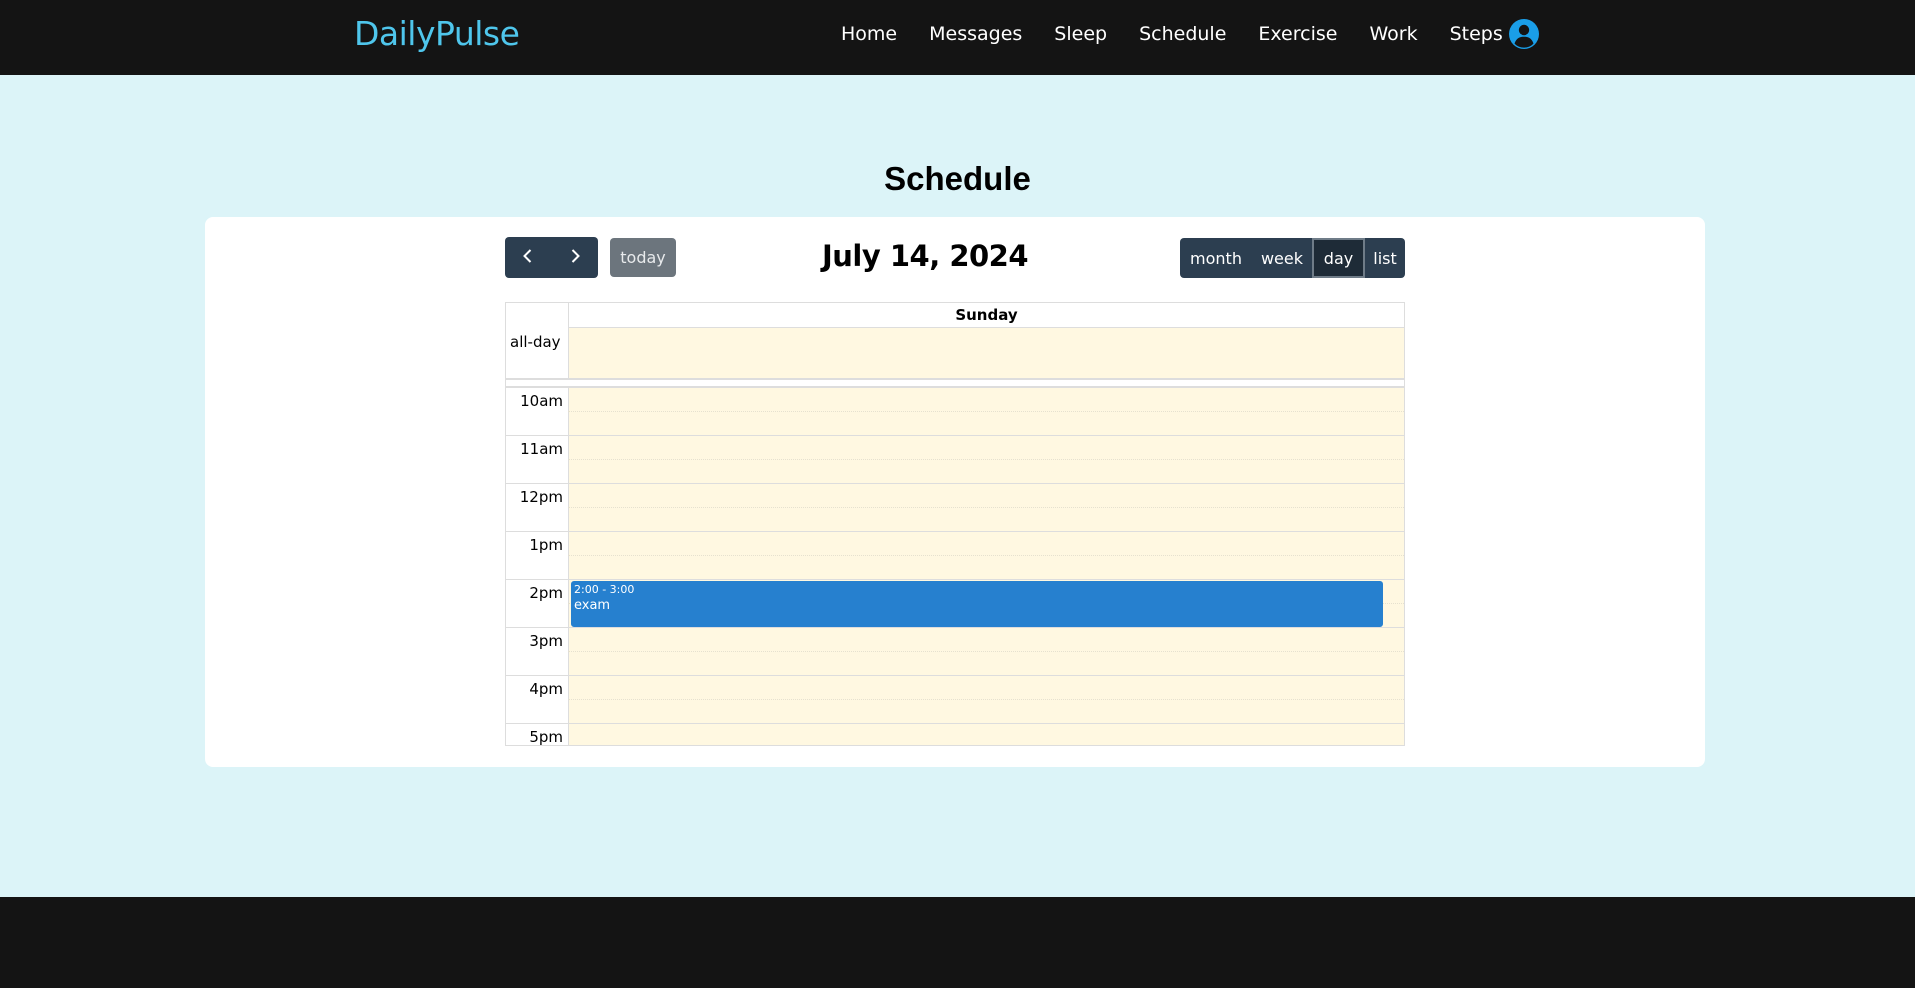 The image size is (1915, 988). What do you see at coordinates (975, 34) in the screenshot?
I see `nav-messages: Messages` at bounding box center [975, 34].